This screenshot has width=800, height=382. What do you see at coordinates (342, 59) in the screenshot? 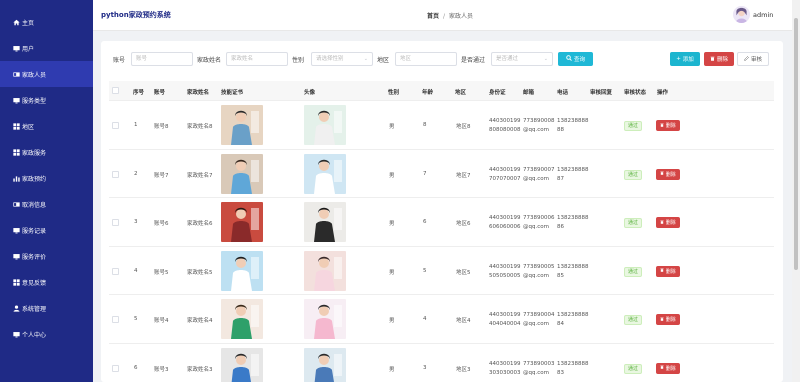
I see `gender-select: 请选择性别 ⌄` at bounding box center [342, 59].